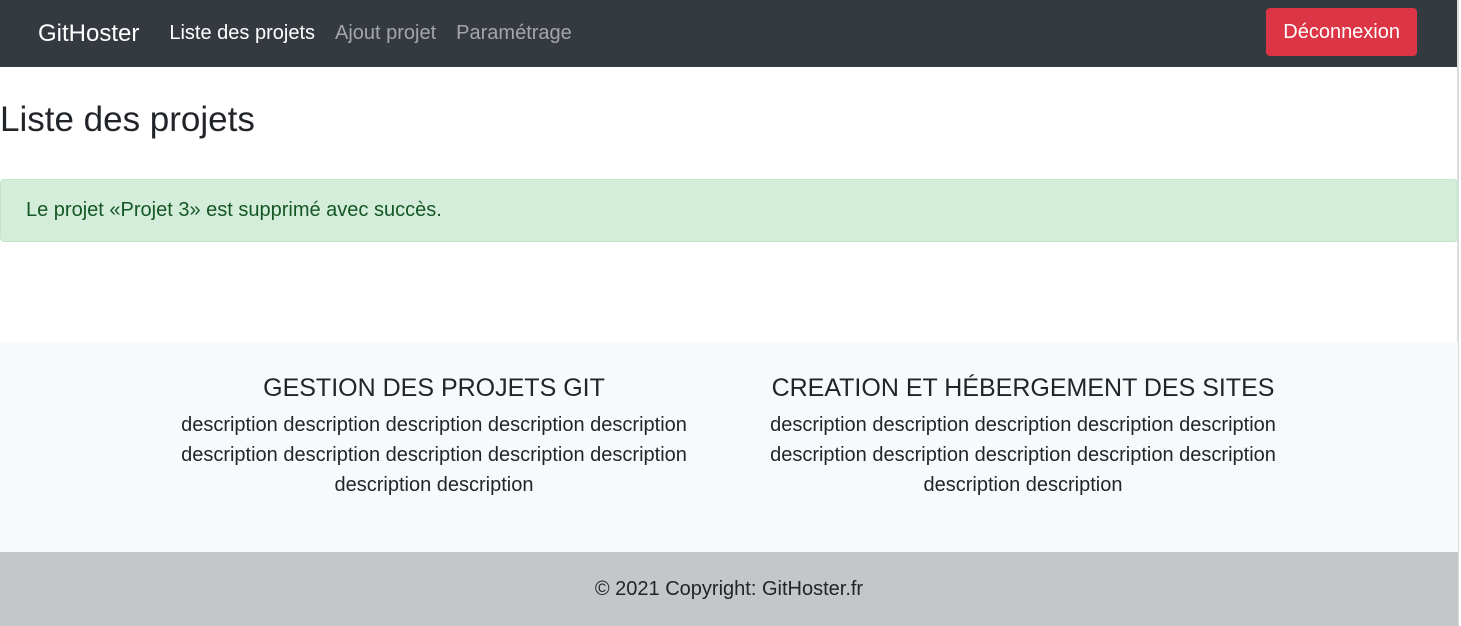  What do you see at coordinates (1023, 388) in the screenshot?
I see `feature-title: CREATION ET HÉBERGEMENT DES SITES` at bounding box center [1023, 388].